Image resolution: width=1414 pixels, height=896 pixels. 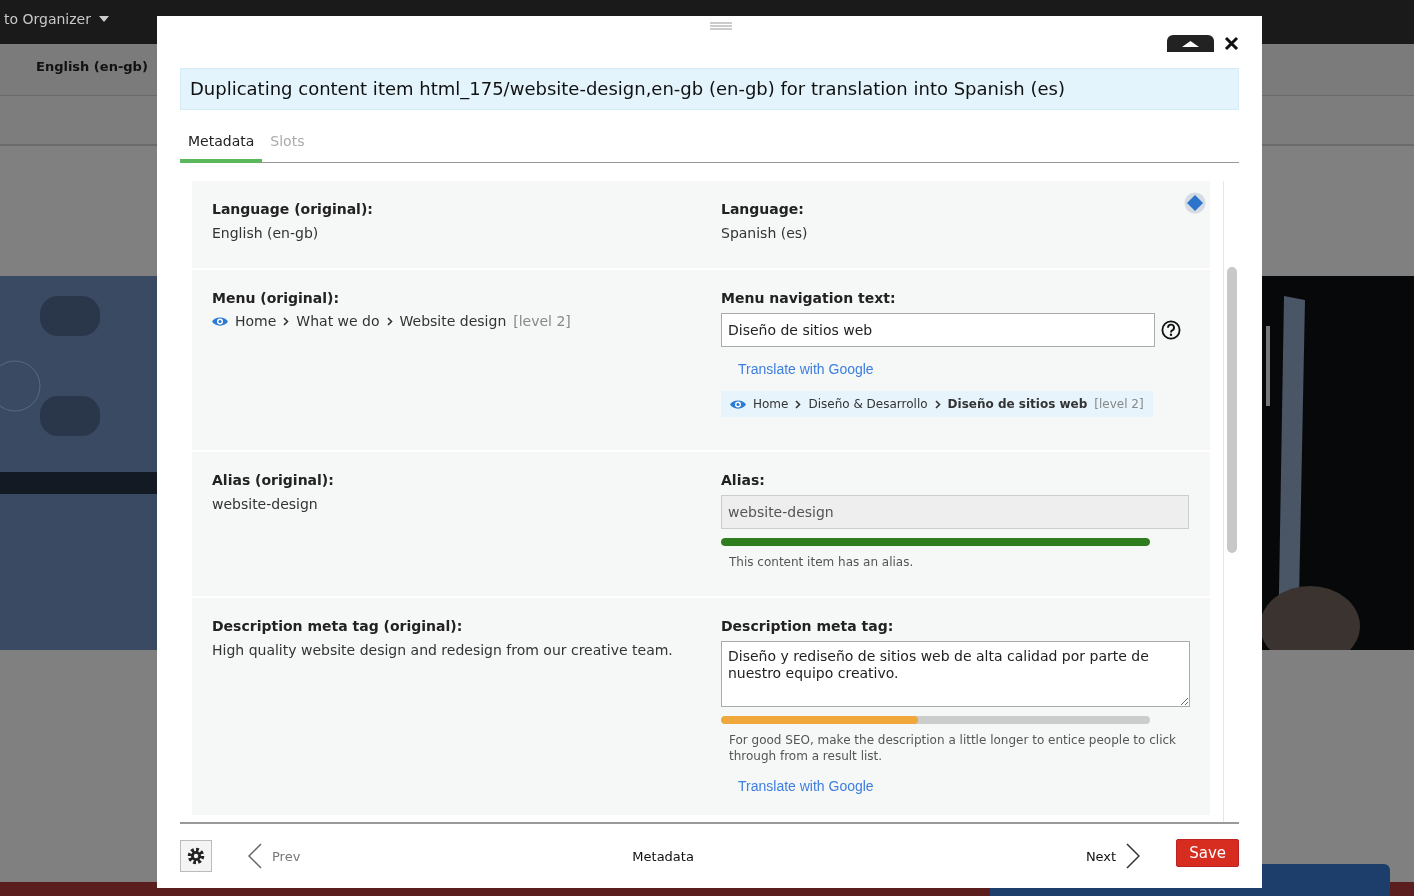 What do you see at coordinates (273, 480) in the screenshot?
I see `field-label: Alias (original):` at bounding box center [273, 480].